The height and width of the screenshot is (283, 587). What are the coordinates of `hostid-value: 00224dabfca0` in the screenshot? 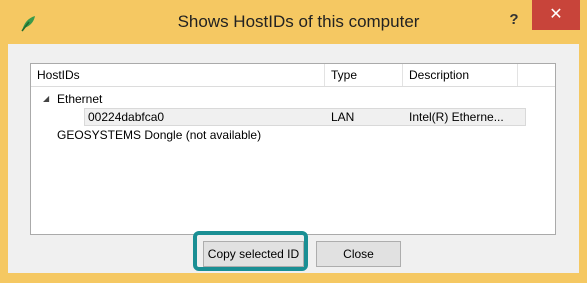 It's located at (126, 117).